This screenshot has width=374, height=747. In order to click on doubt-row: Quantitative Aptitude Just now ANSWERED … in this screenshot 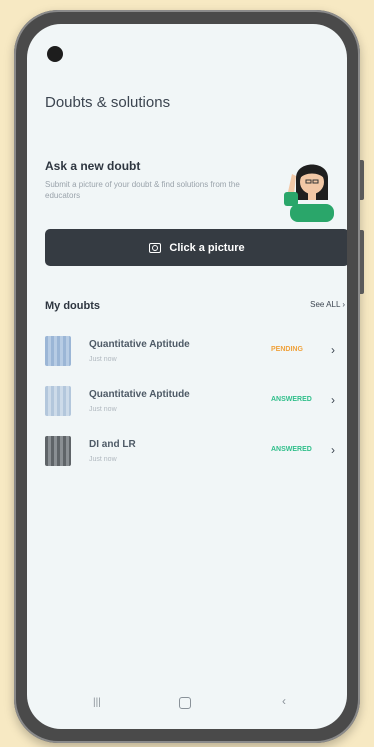, I will do `click(194, 405)`.